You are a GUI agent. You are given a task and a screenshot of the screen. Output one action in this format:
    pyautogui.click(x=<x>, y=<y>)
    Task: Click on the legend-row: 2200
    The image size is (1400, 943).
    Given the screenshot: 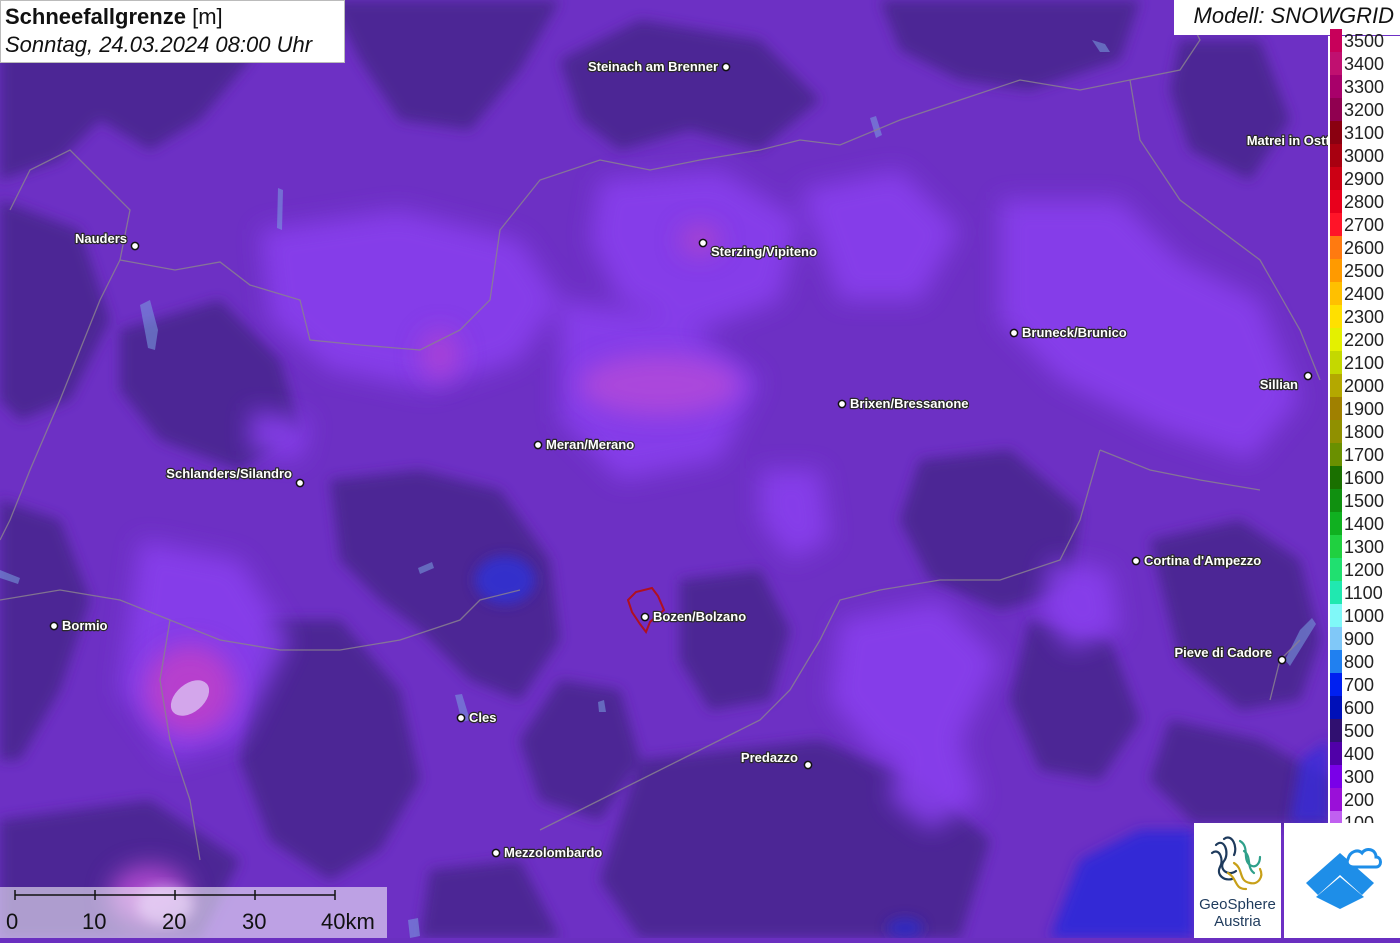 What is the action you would take?
    pyautogui.click(x=1364, y=339)
    